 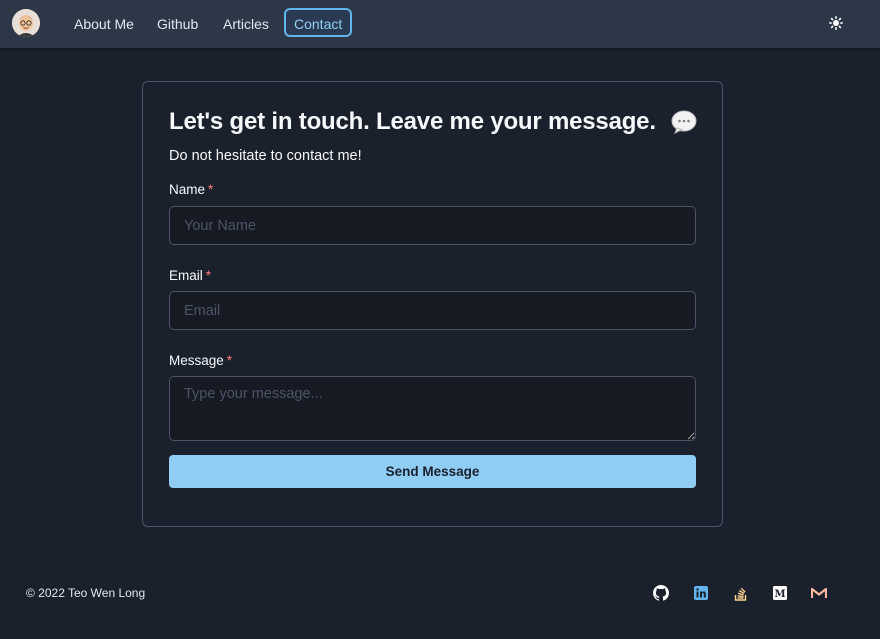 I want to click on gmail-icon, so click(x=819, y=593).